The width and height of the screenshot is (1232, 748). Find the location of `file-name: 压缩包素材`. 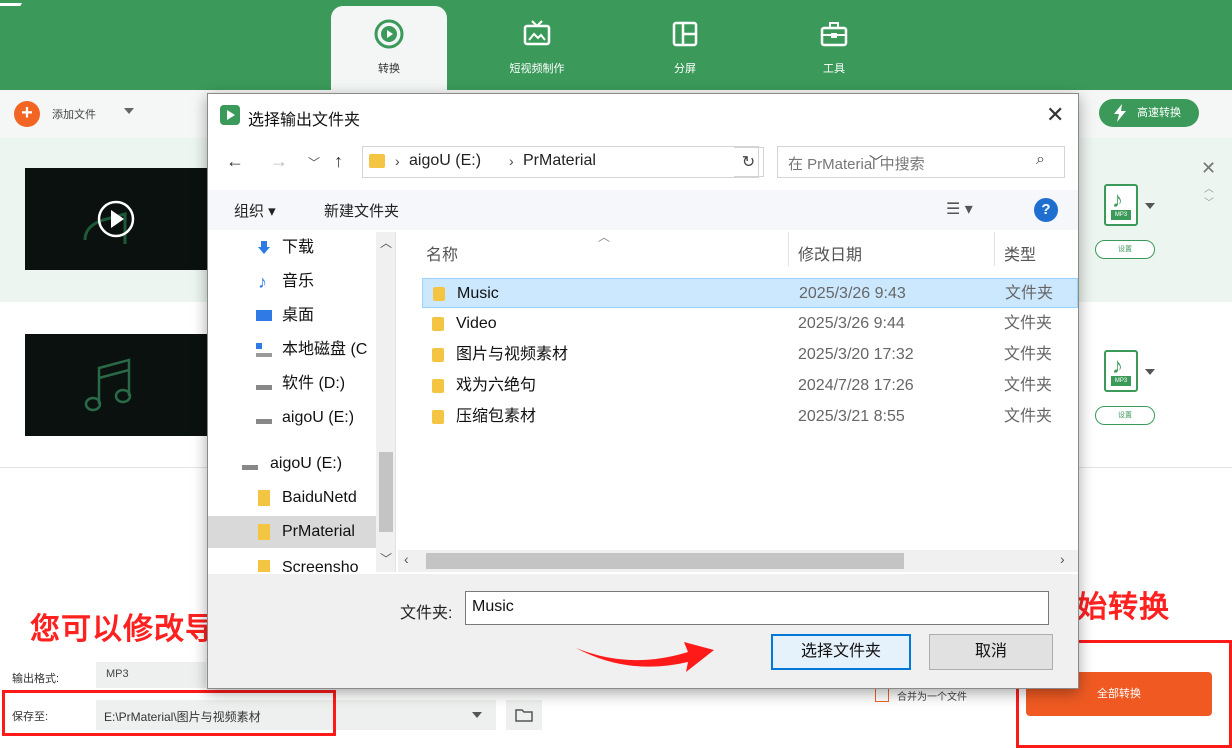

file-name: 压缩包素材 is located at coordinates (496, 416).